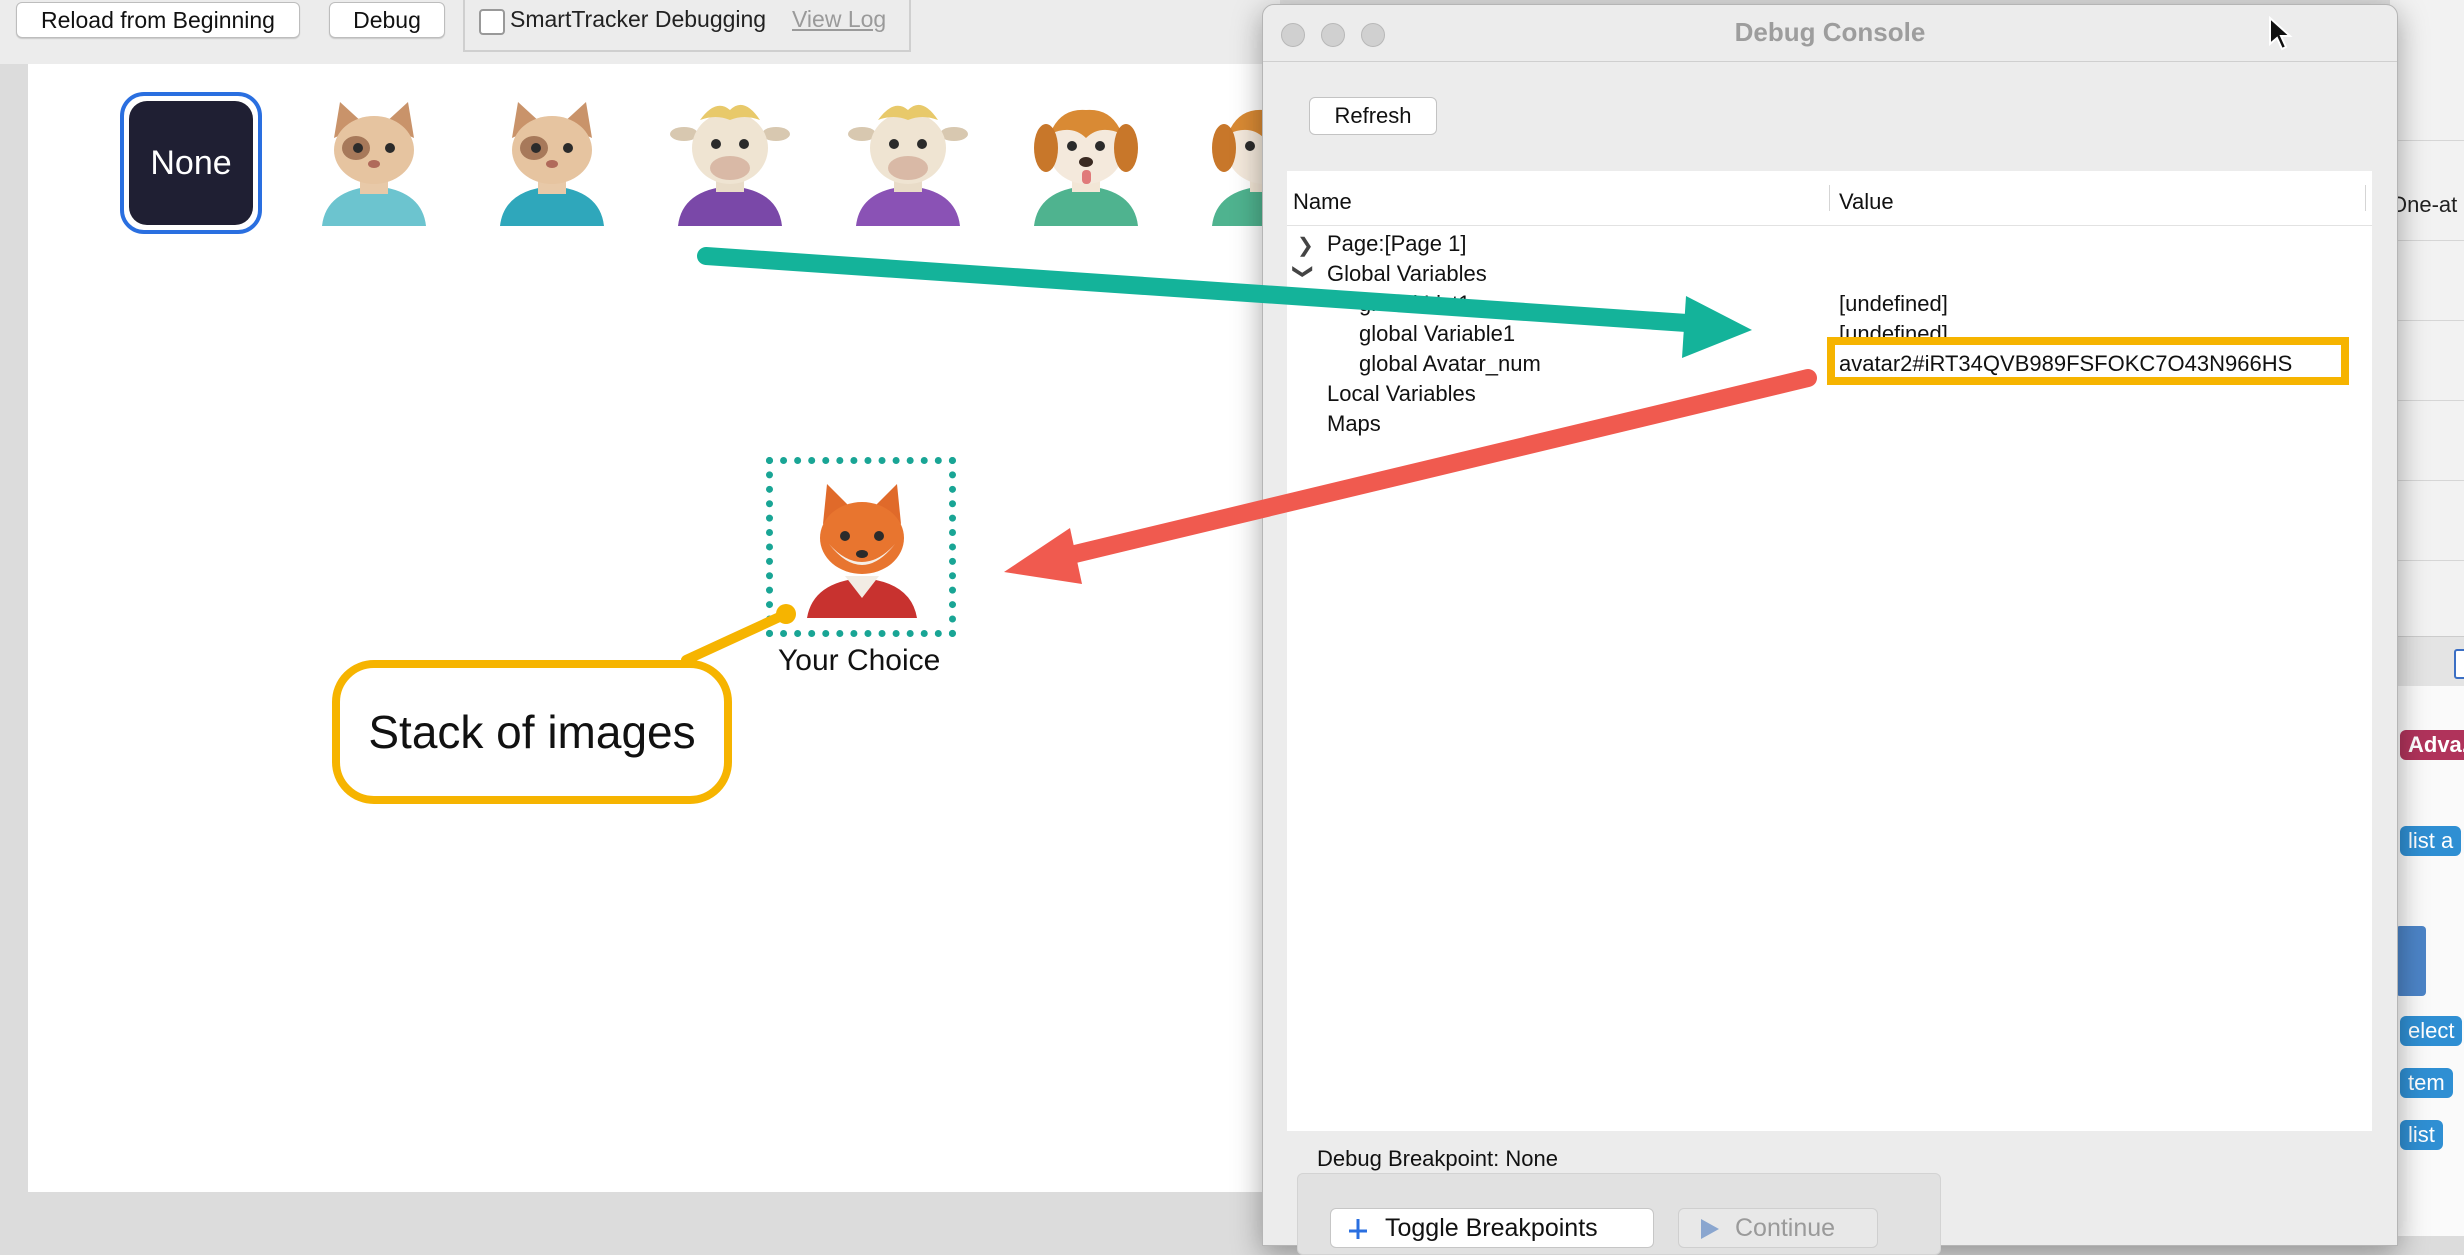  What do you see at coordinates (786, 614) in the screenshot?
I see `callout-leader-dot` at bounding box center [786, 614].